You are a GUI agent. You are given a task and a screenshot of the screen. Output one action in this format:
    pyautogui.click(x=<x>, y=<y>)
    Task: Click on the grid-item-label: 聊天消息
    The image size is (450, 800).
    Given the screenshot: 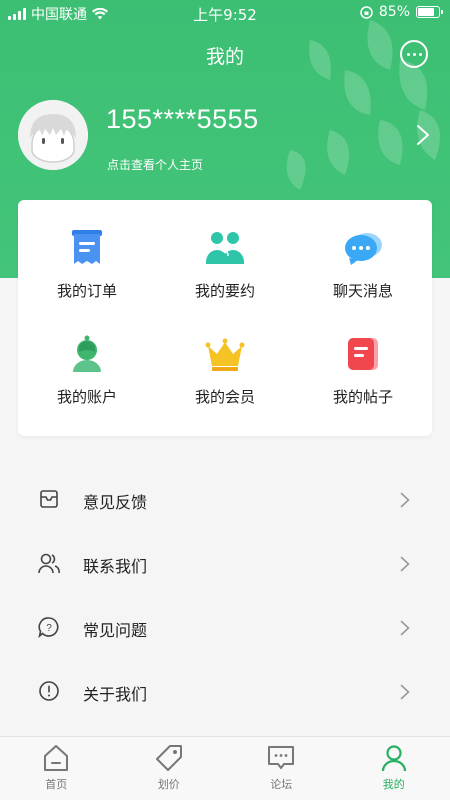 What is the action you would take?
    pyautogui.click(x=362, y=291)
    